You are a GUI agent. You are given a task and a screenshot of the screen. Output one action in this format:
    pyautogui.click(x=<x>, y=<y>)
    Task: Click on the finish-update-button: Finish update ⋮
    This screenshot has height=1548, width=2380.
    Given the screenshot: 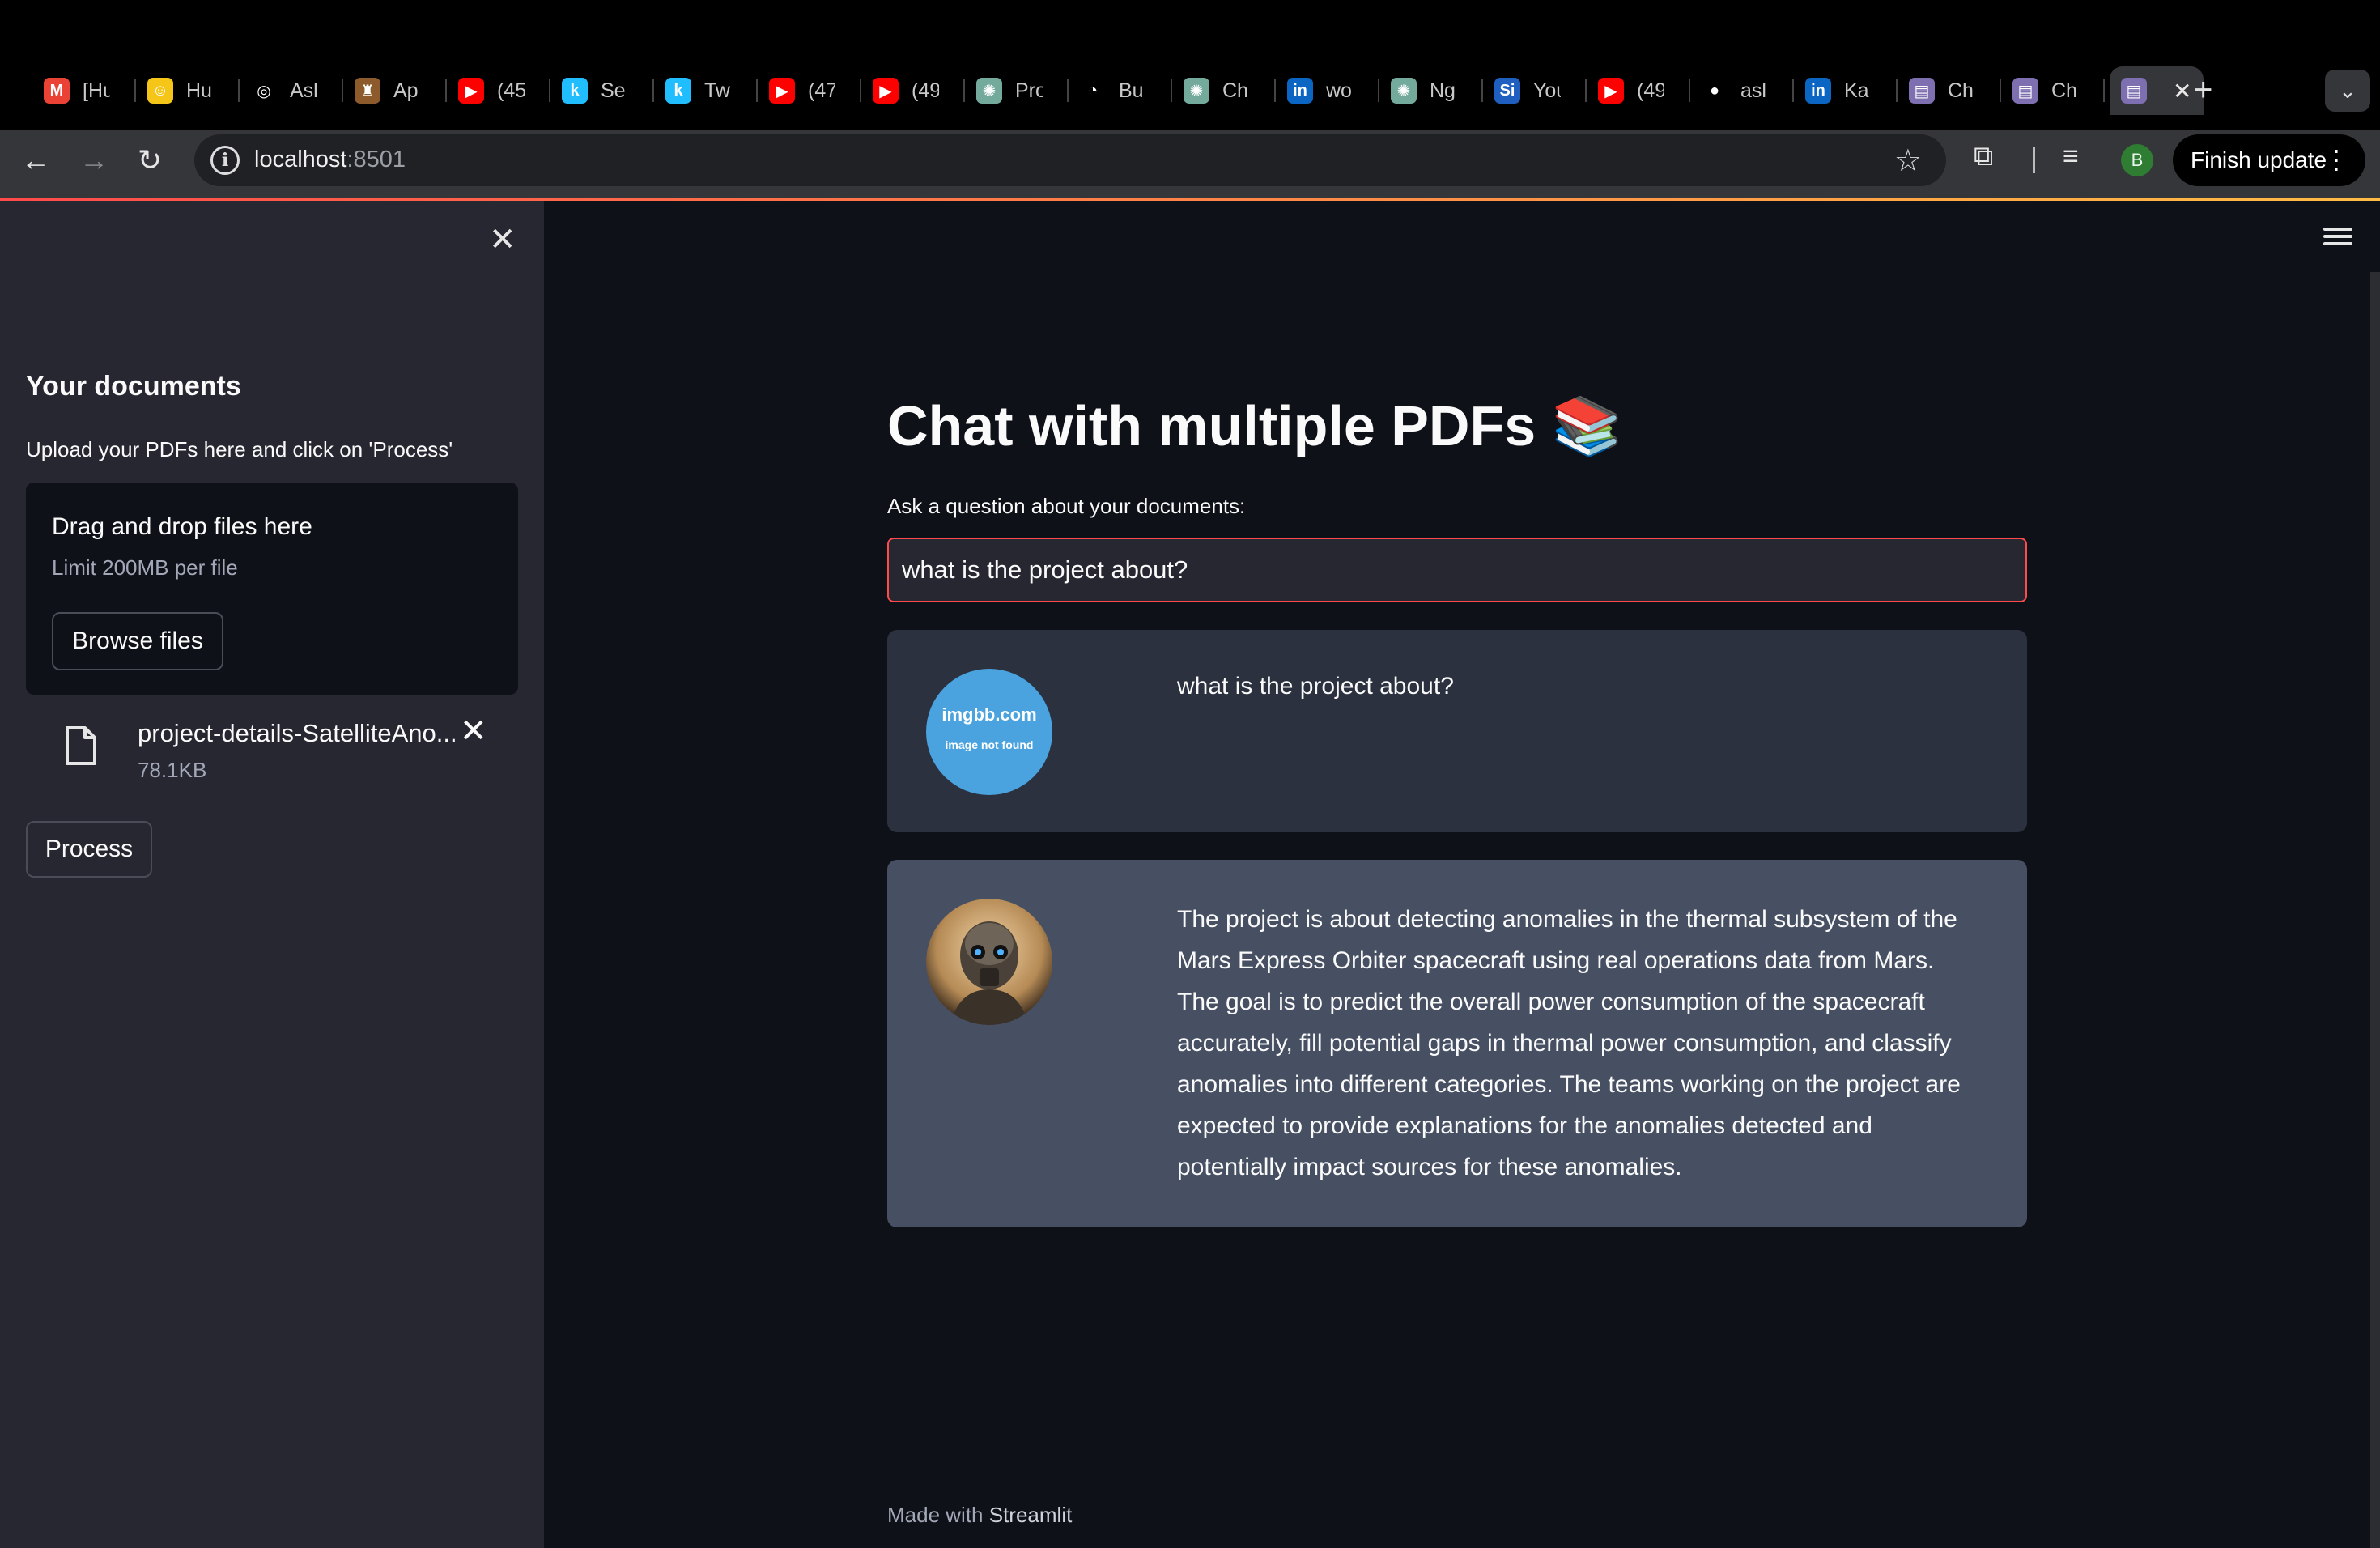 What is the action you would take?
    pyautogui.click(x=2269, y=160)
    